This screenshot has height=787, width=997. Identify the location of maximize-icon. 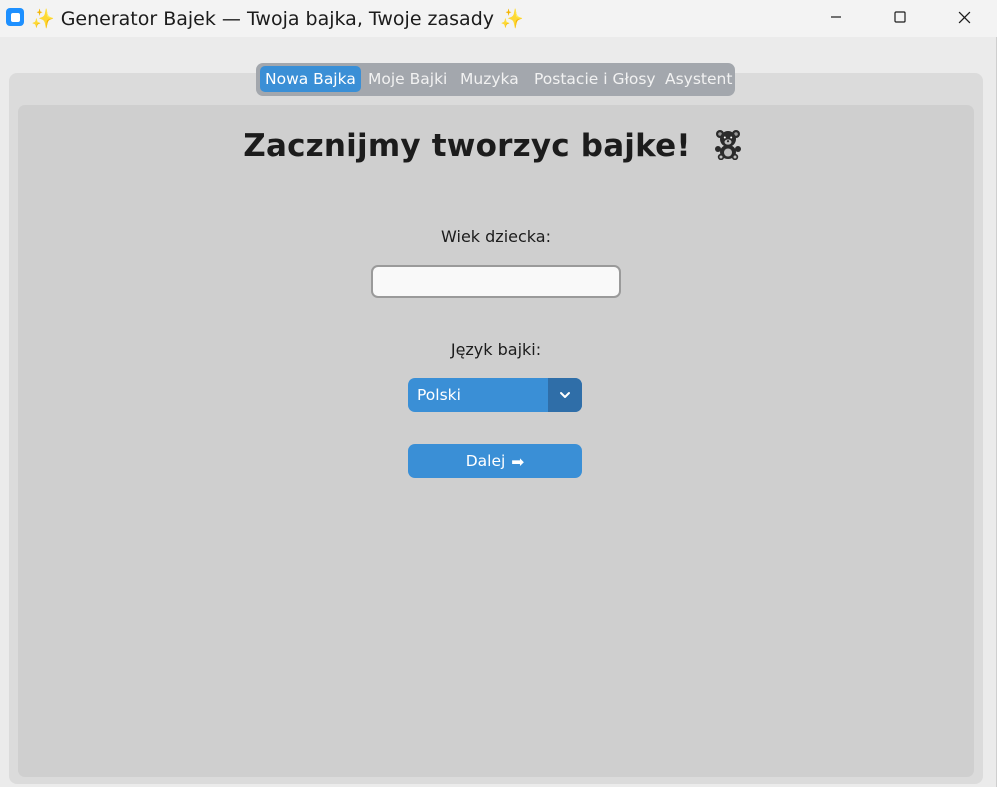
(900, 17).